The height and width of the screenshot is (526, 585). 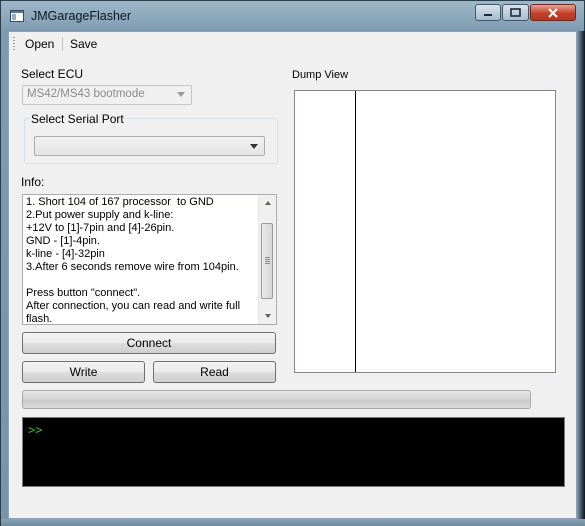 I want to click on maximize-button, so click(x=515, y=12).